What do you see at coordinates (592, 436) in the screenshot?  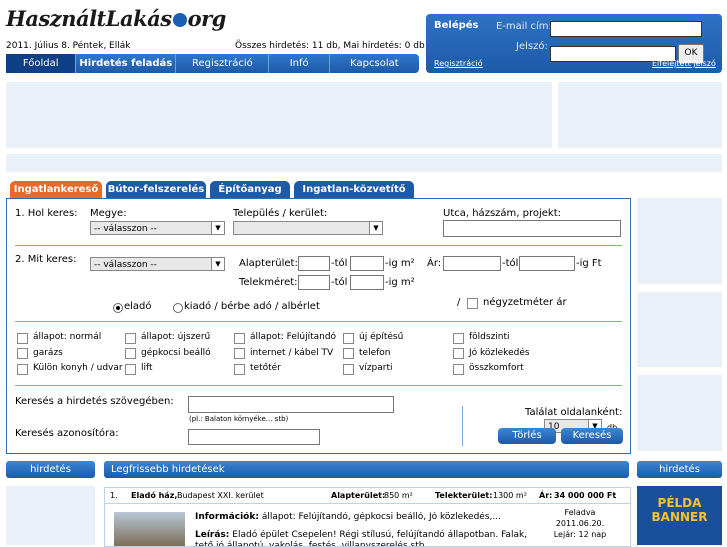 I see `search-button: Keresés` at bounding box center [592, 436].